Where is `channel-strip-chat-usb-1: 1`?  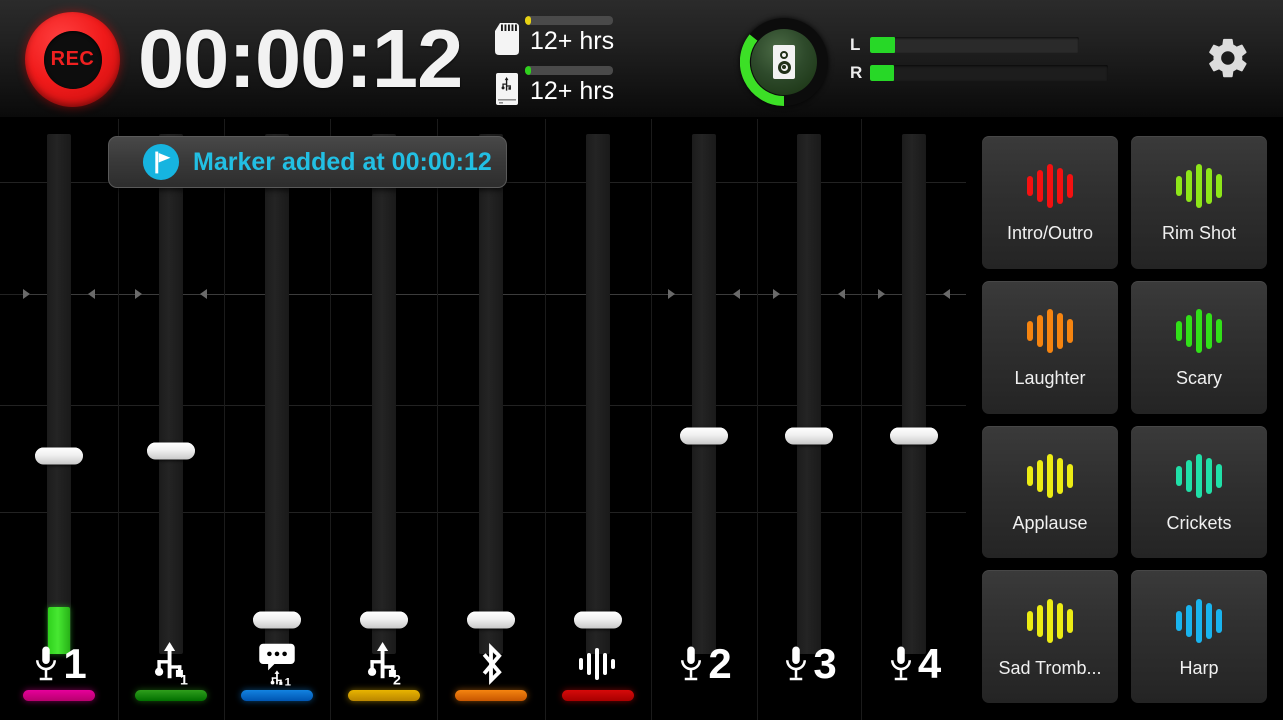
channel-strip-chat-usb-1: 1 is located at coordinates (277, 419).